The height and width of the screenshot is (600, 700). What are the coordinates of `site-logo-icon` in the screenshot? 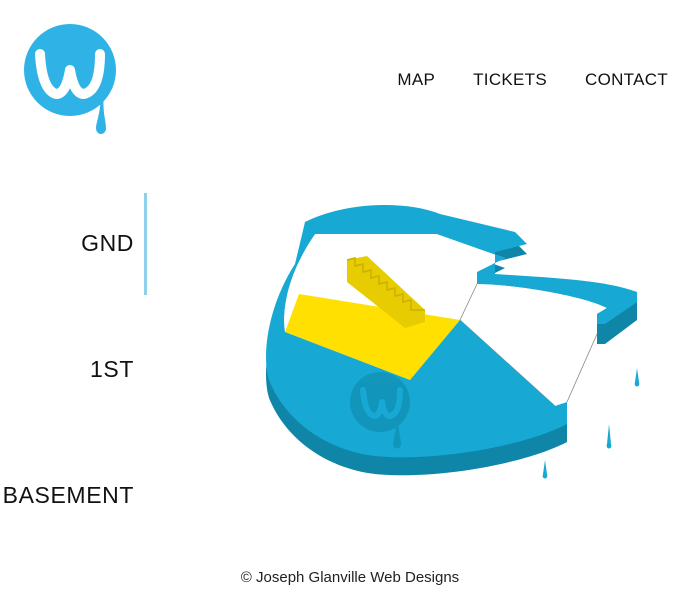 It's located at (72, 80).